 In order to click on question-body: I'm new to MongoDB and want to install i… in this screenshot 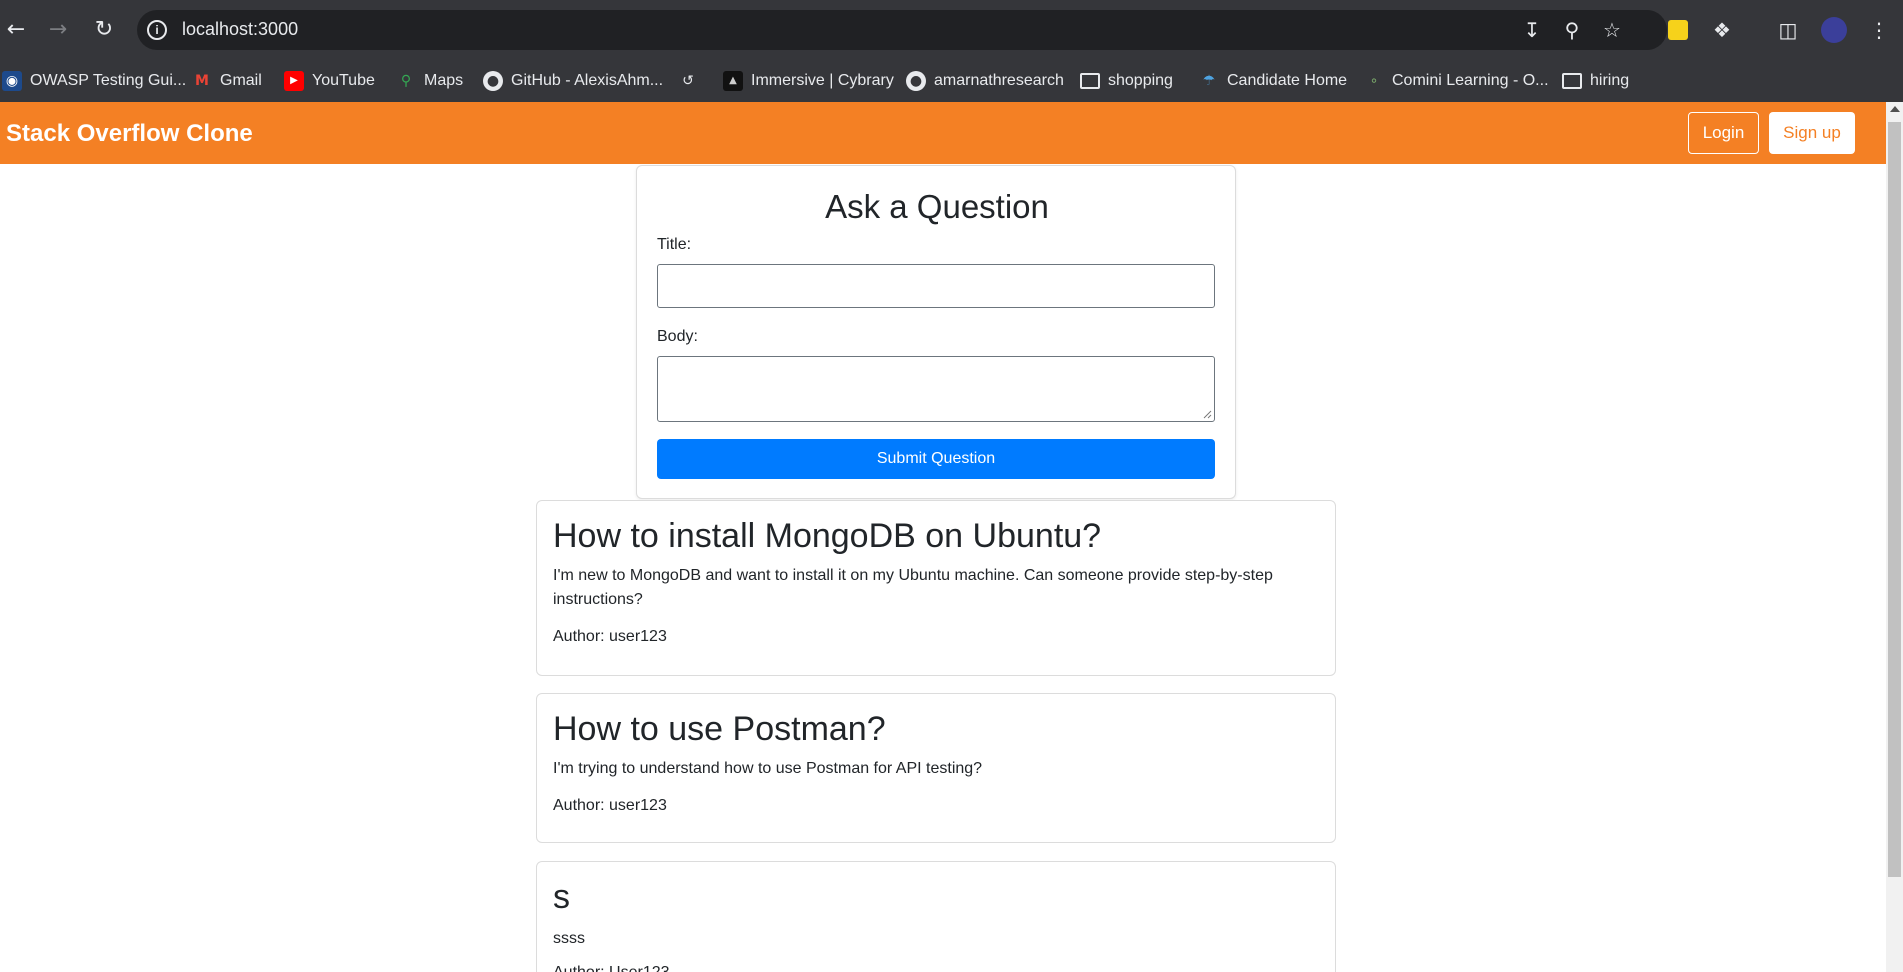, I will do `click(913, 587)`.